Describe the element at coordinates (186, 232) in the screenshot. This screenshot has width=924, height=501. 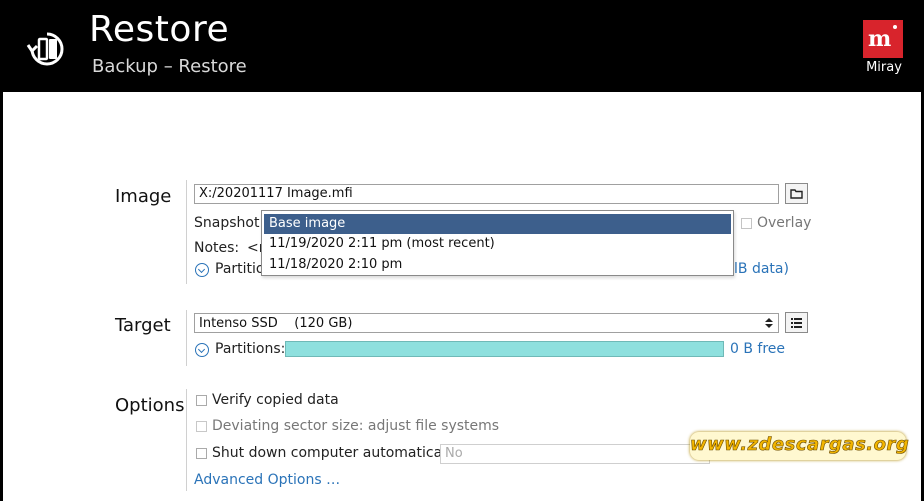
I see `image-section-divider` at that location.